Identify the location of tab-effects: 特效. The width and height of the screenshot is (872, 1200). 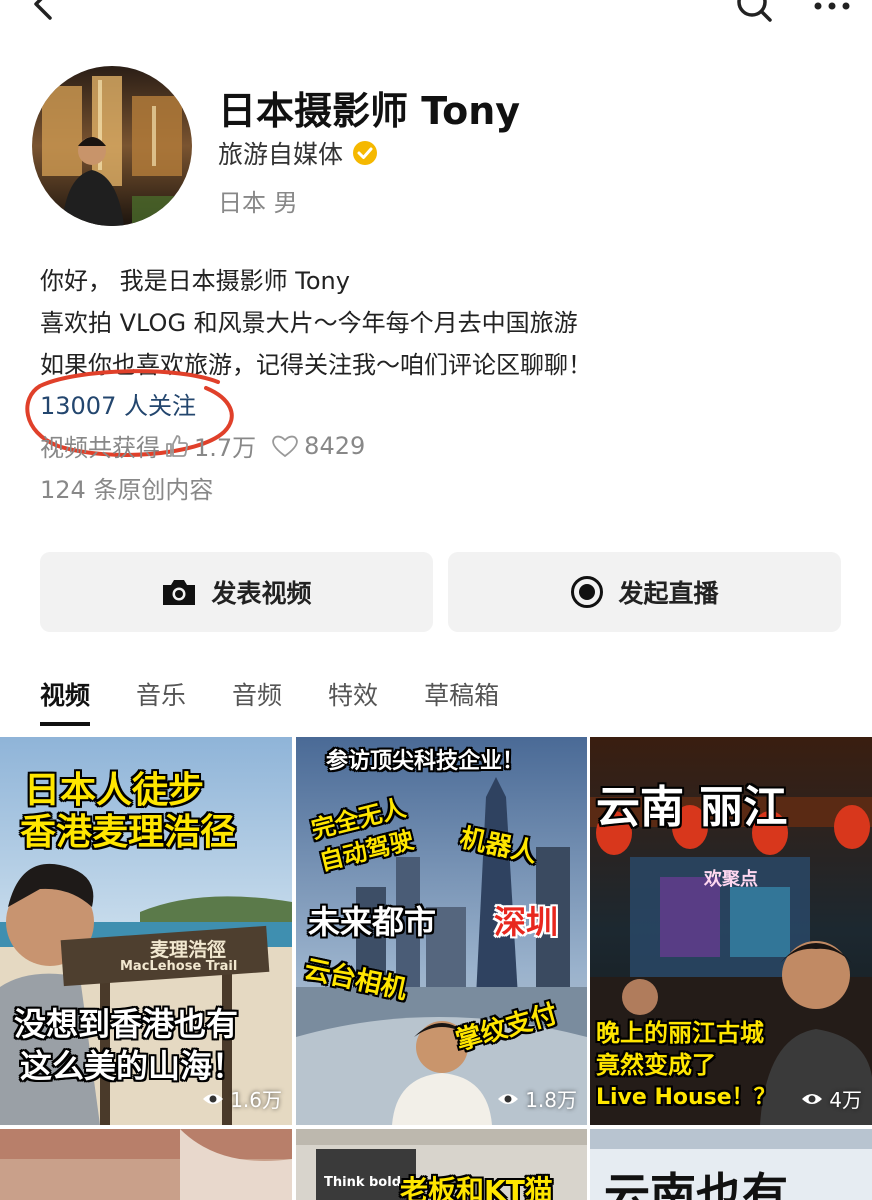
(353, 701).